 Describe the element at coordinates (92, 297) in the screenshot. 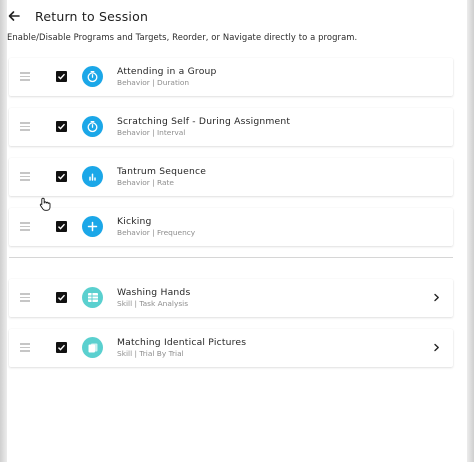

I see `task-grid-icon` at that location.